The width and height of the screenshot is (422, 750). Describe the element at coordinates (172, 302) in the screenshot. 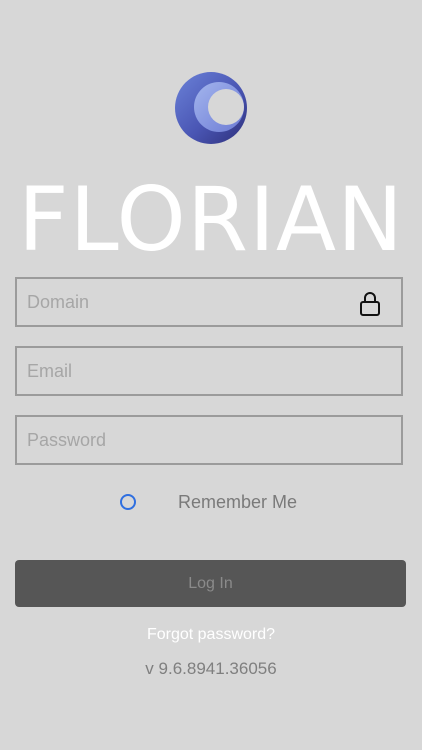

I see `domain-input` at that location.